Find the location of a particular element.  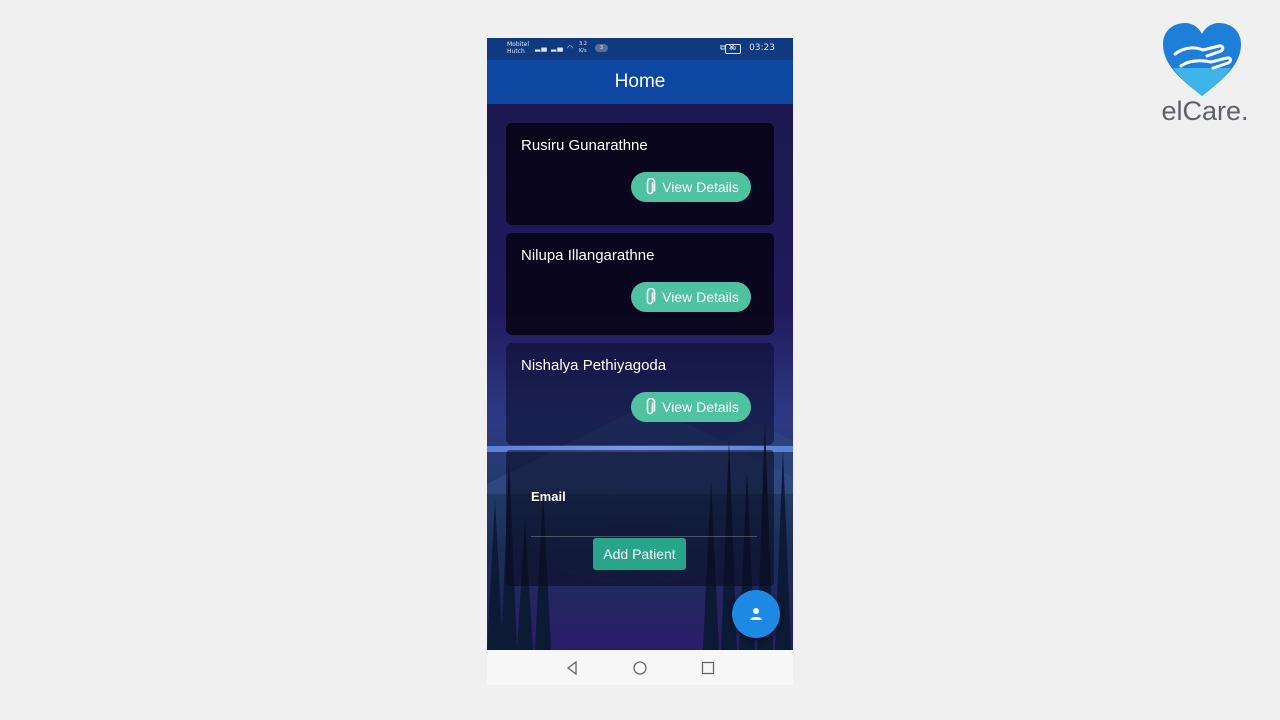

add-patient-form: Email Add Patient is located at coordinates (640, 518).